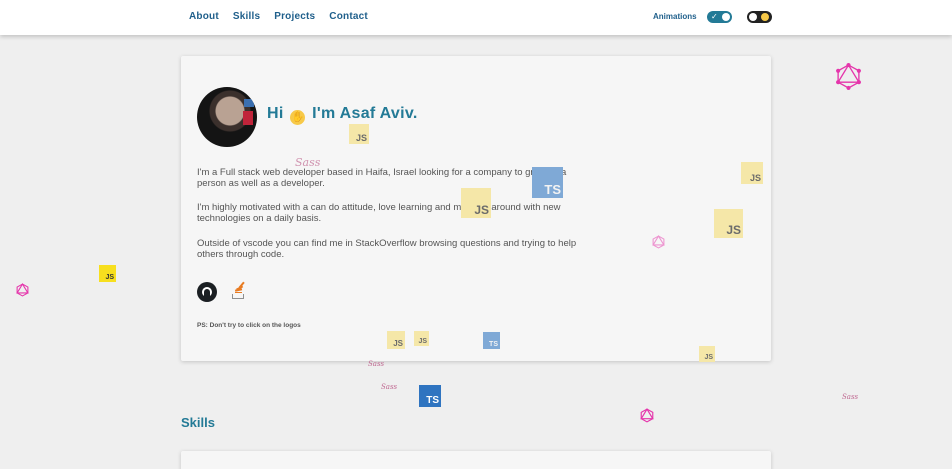 The image size is (952, 469). I want to click on main-nav: About Skills Projects Contact, so click(278, 16).